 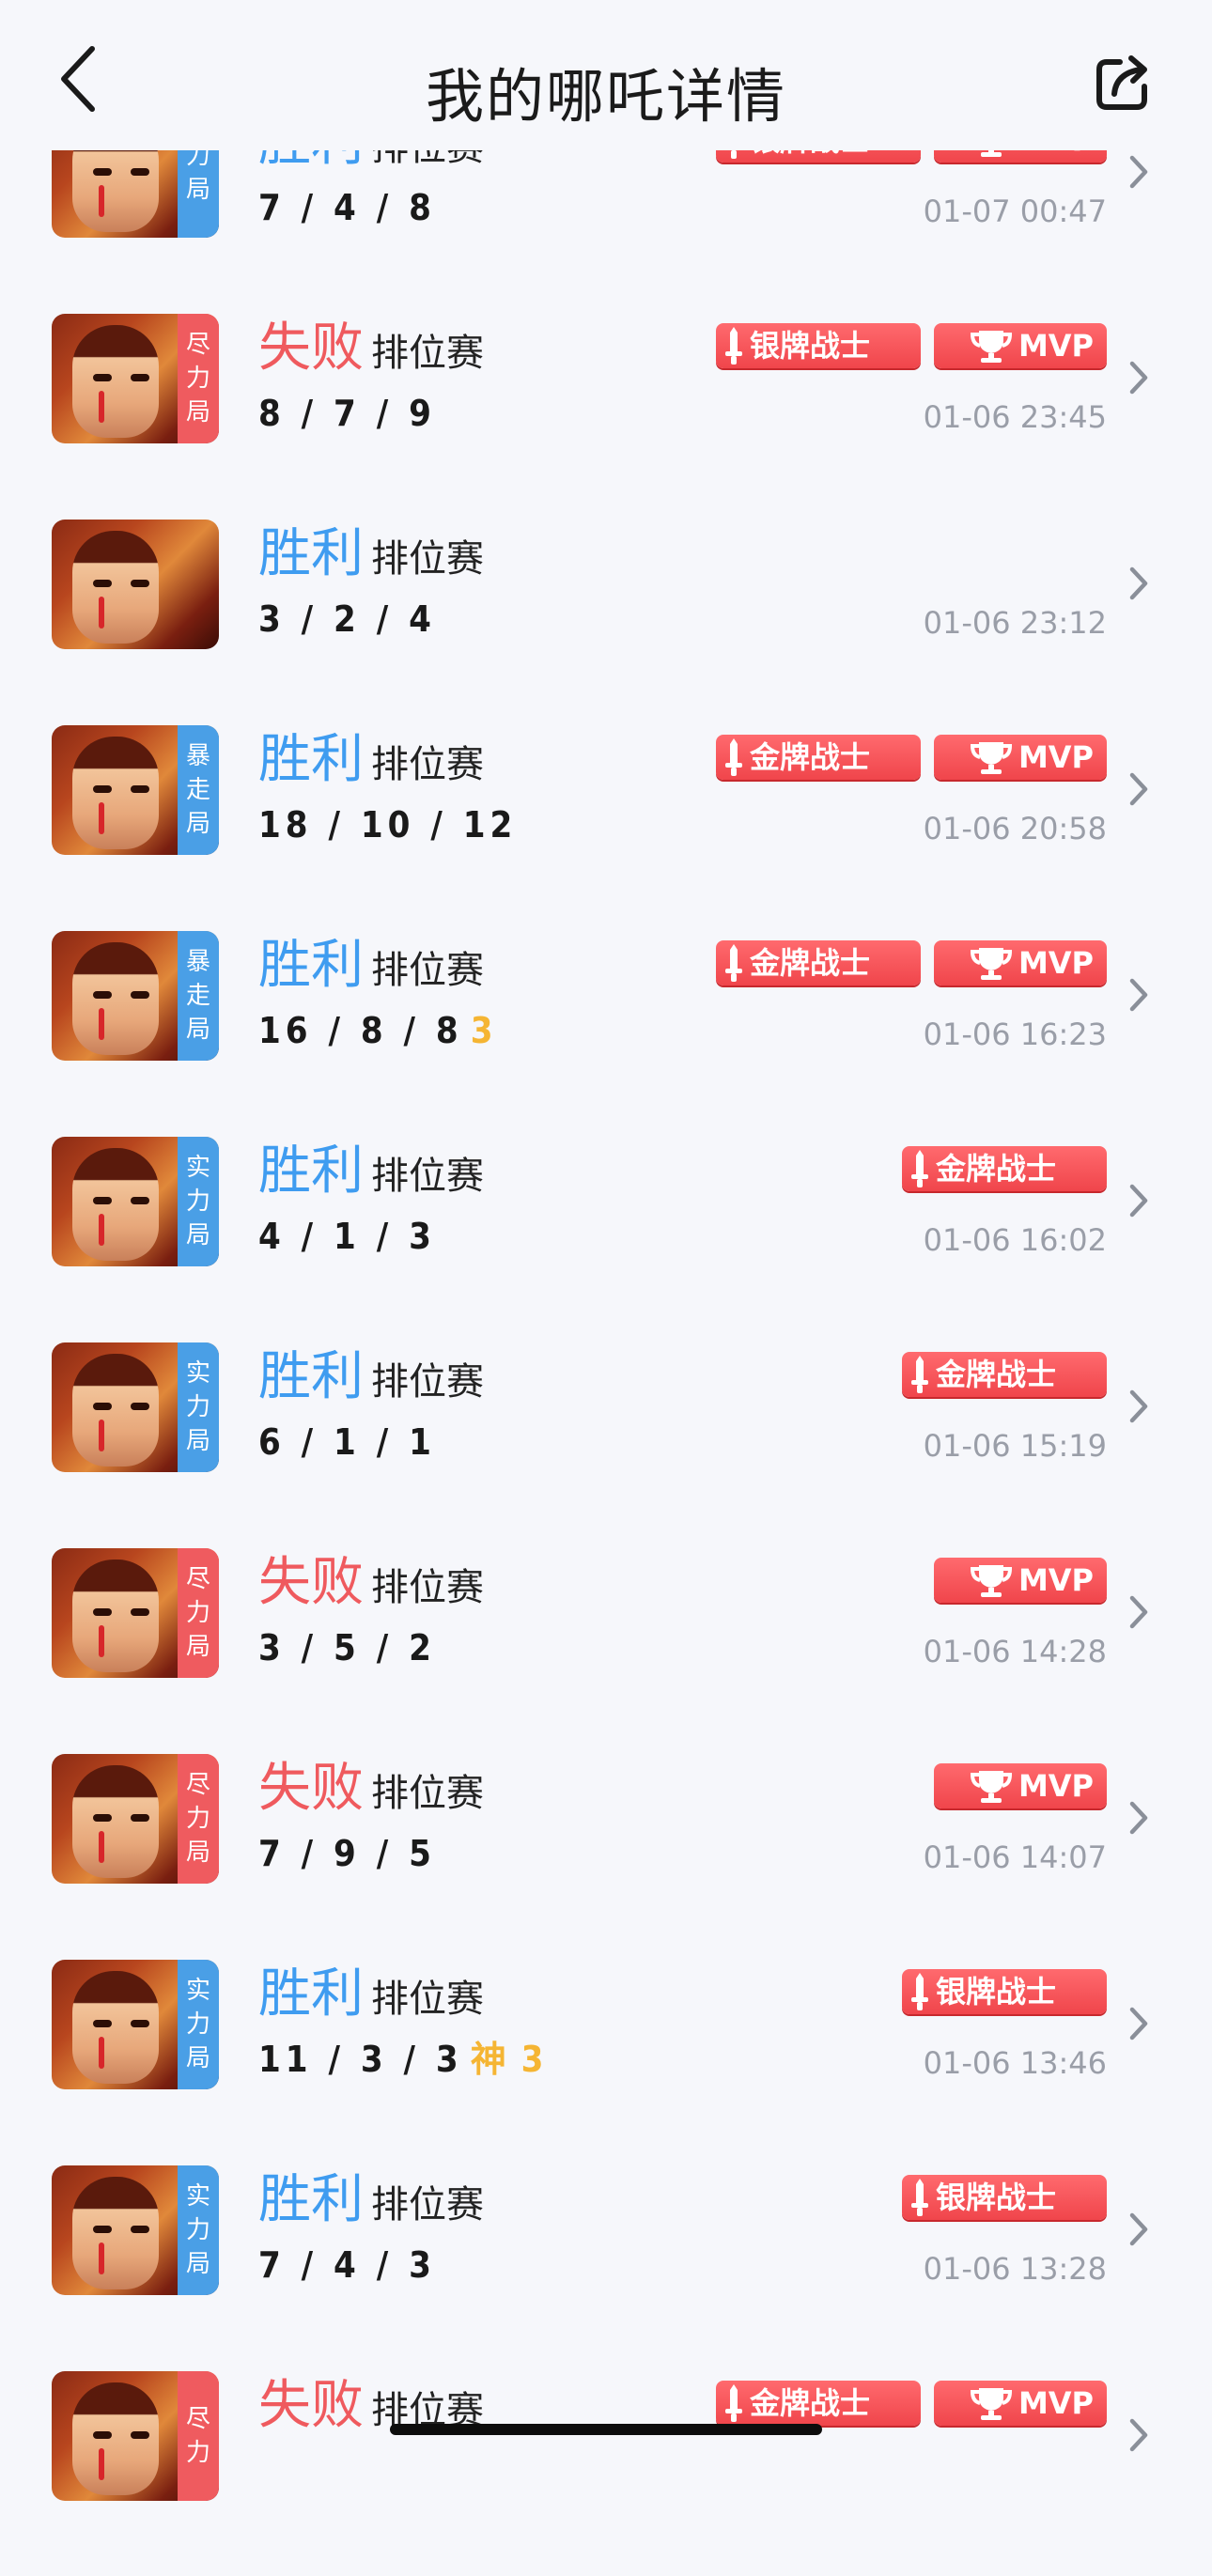 I want to click on match-row: 尽力失败 排位赛 金牌战士 MVP, so click(x=606, y=2474).